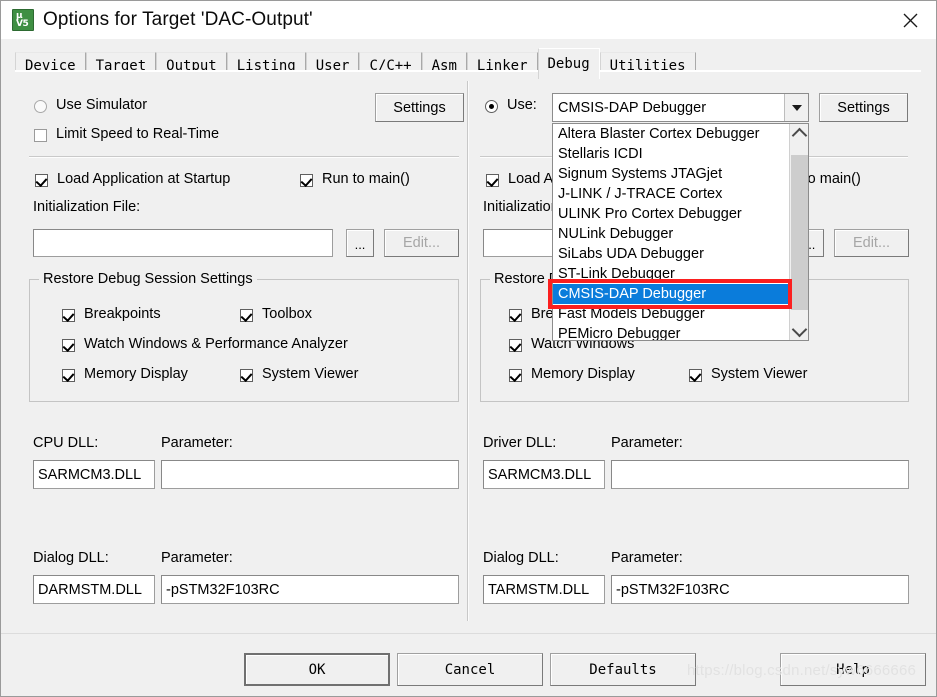 The width and height of the screenshot is (937, 697). I want to click on left-restore-sysviewer-label: System Viewer, so click(310, 374).